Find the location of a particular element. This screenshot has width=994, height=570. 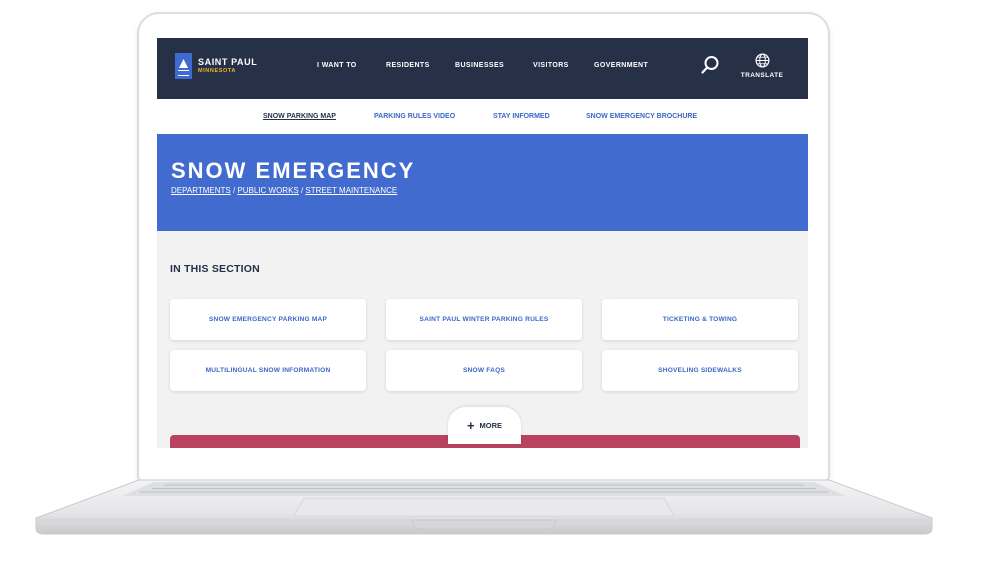

translate-button: TRANSLATE is located at coordinates (762, 66).